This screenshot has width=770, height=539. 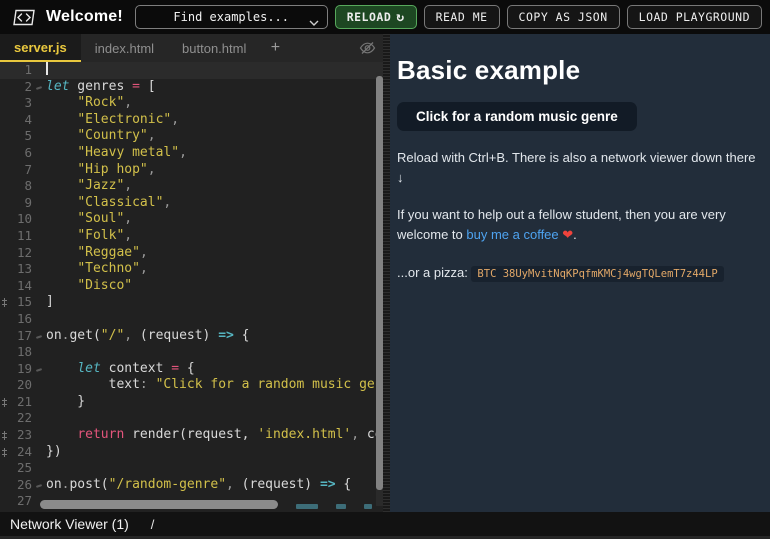 What do you see at coordinates (191, 418) in the screenshot?
I see `code-line: 22` at bounding box center [191, 418].